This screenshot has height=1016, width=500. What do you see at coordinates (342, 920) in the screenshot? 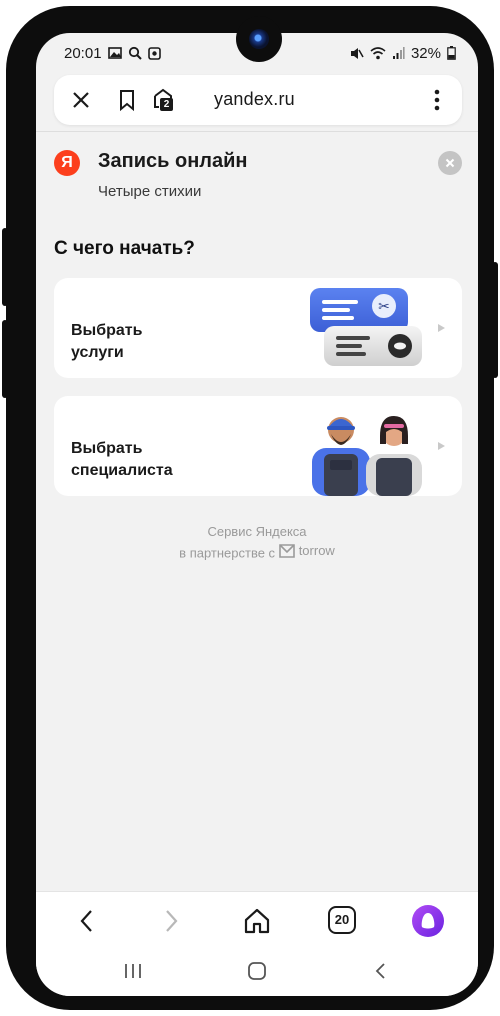
I see `tabs-switcher-button: 20` at bounding box center [342, 920].